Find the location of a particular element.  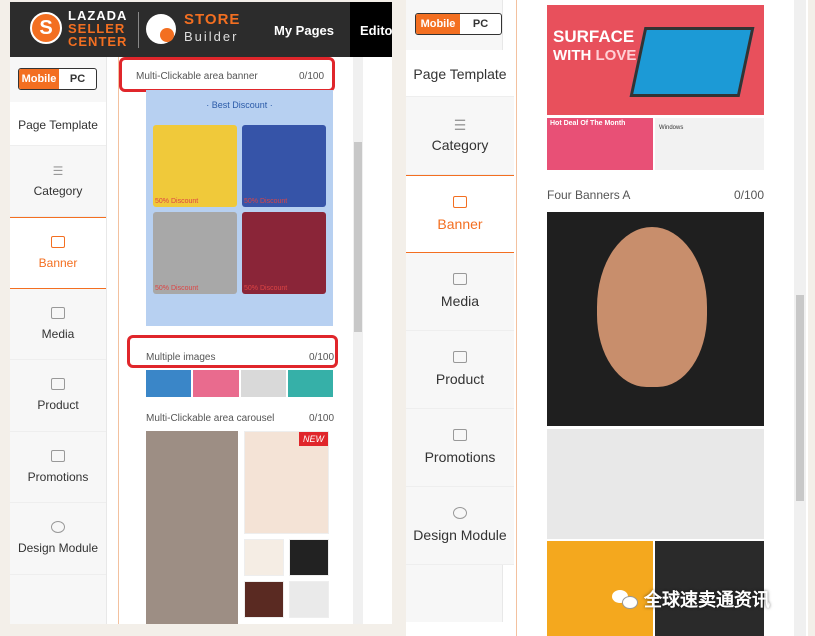

face-image is located at coordinates (652, 307).